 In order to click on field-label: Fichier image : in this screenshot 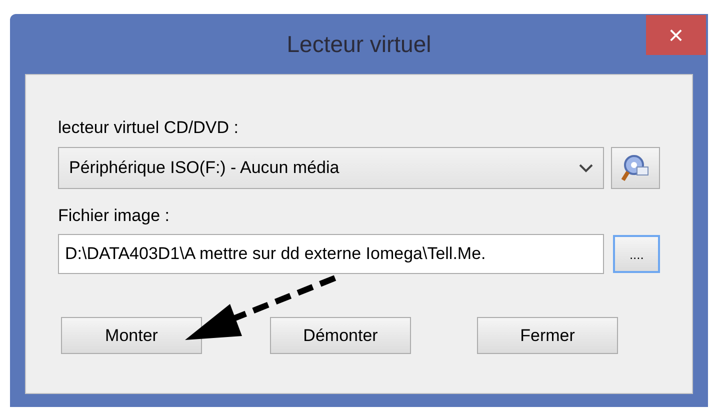, I will do `click(114, 215)`.